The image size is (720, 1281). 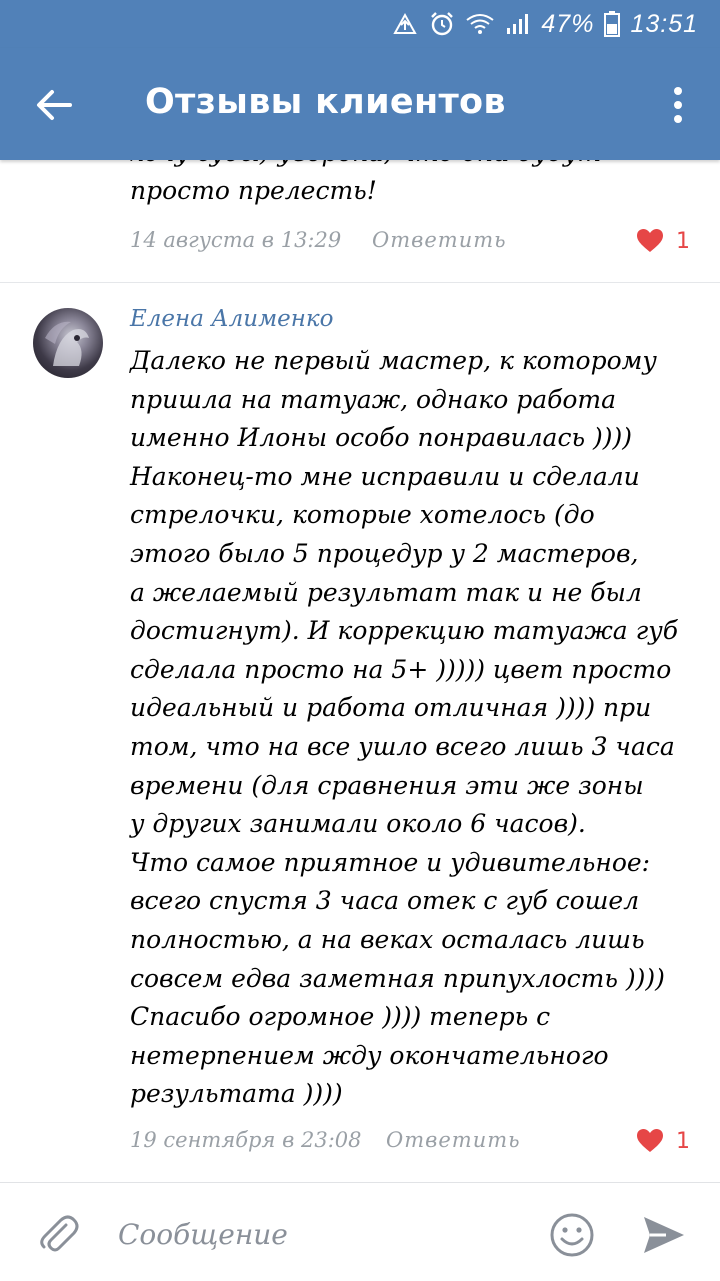 What do you see at coordinates (362, 515) in the screenshot?
I see `review-line: стрелочки, которые хотелось (до` at bounding box center [362, 515].